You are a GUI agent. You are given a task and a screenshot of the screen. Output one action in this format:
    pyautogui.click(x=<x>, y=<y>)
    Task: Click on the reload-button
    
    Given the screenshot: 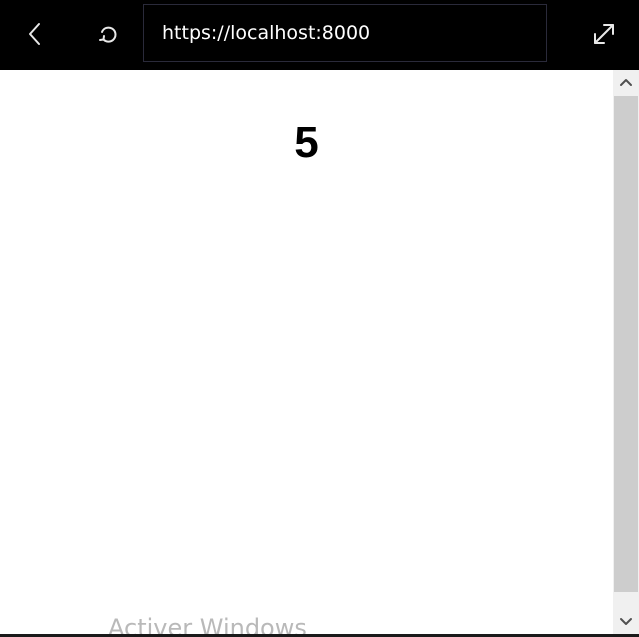 What is the action you would take?
    pyautogui.click(x=108, y=34)
    